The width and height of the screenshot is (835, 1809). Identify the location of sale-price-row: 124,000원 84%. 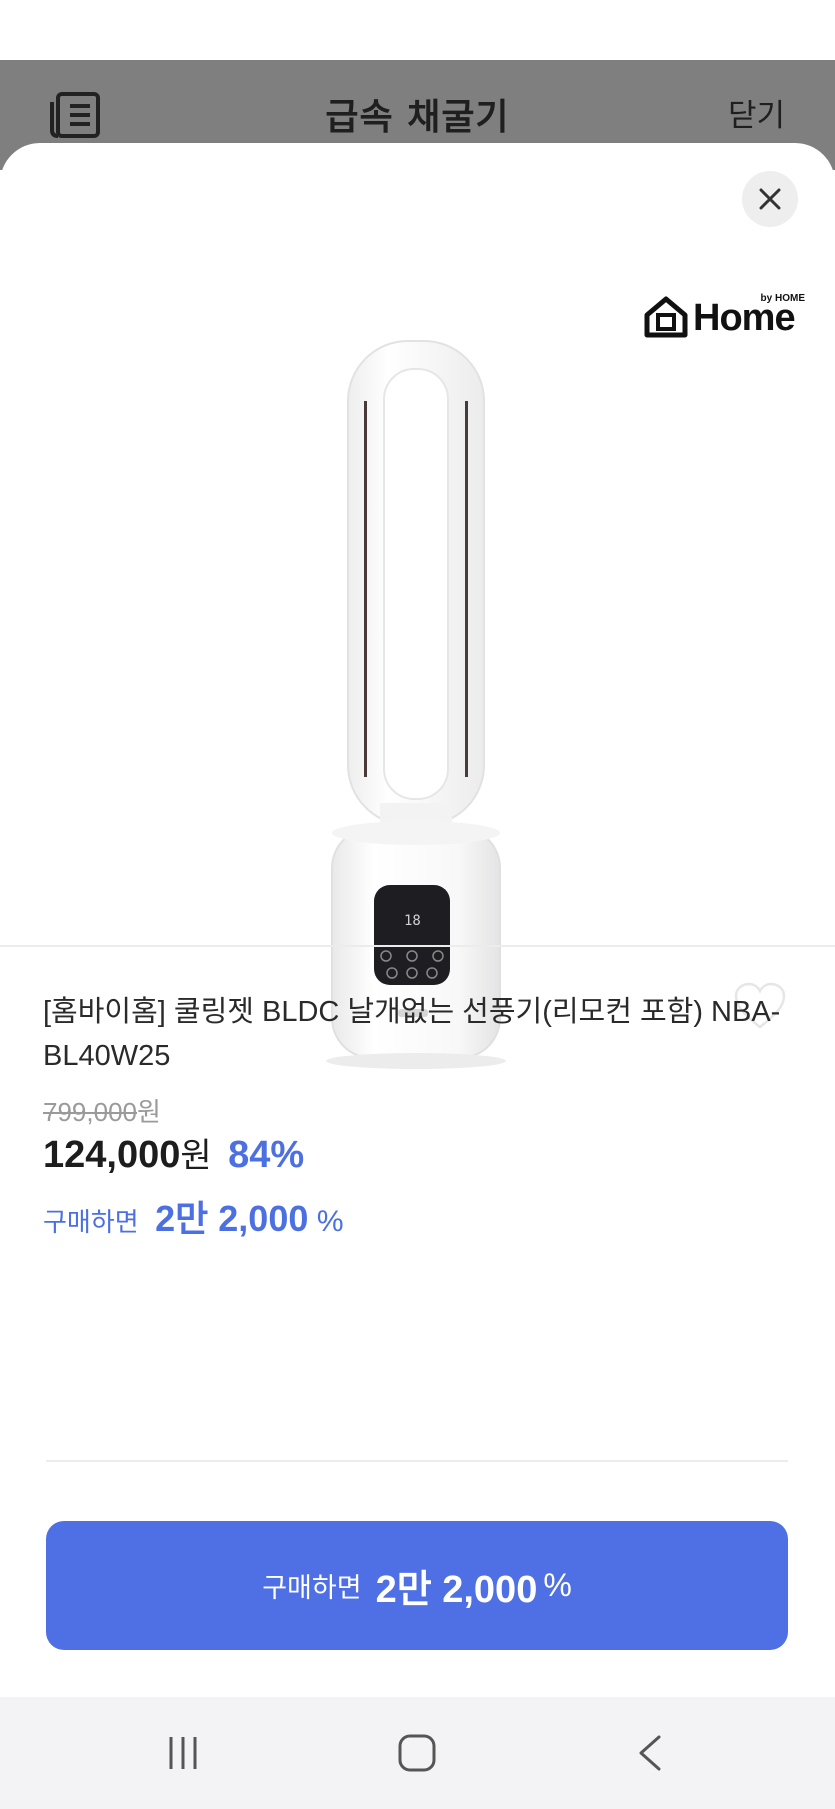
(173, 1152).